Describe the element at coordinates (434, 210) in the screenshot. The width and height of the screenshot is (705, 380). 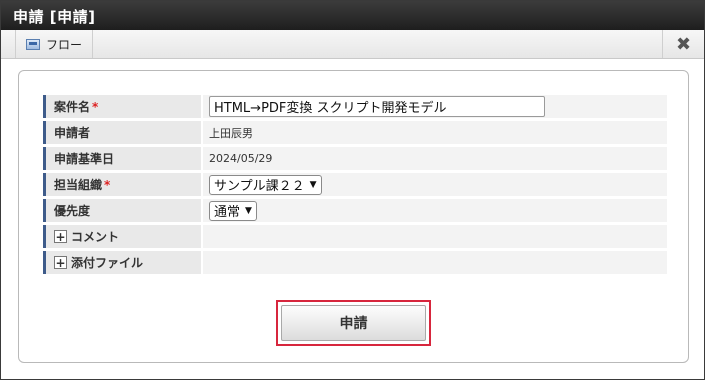
I see `field-value-priority: 通常 ▼` at that location.